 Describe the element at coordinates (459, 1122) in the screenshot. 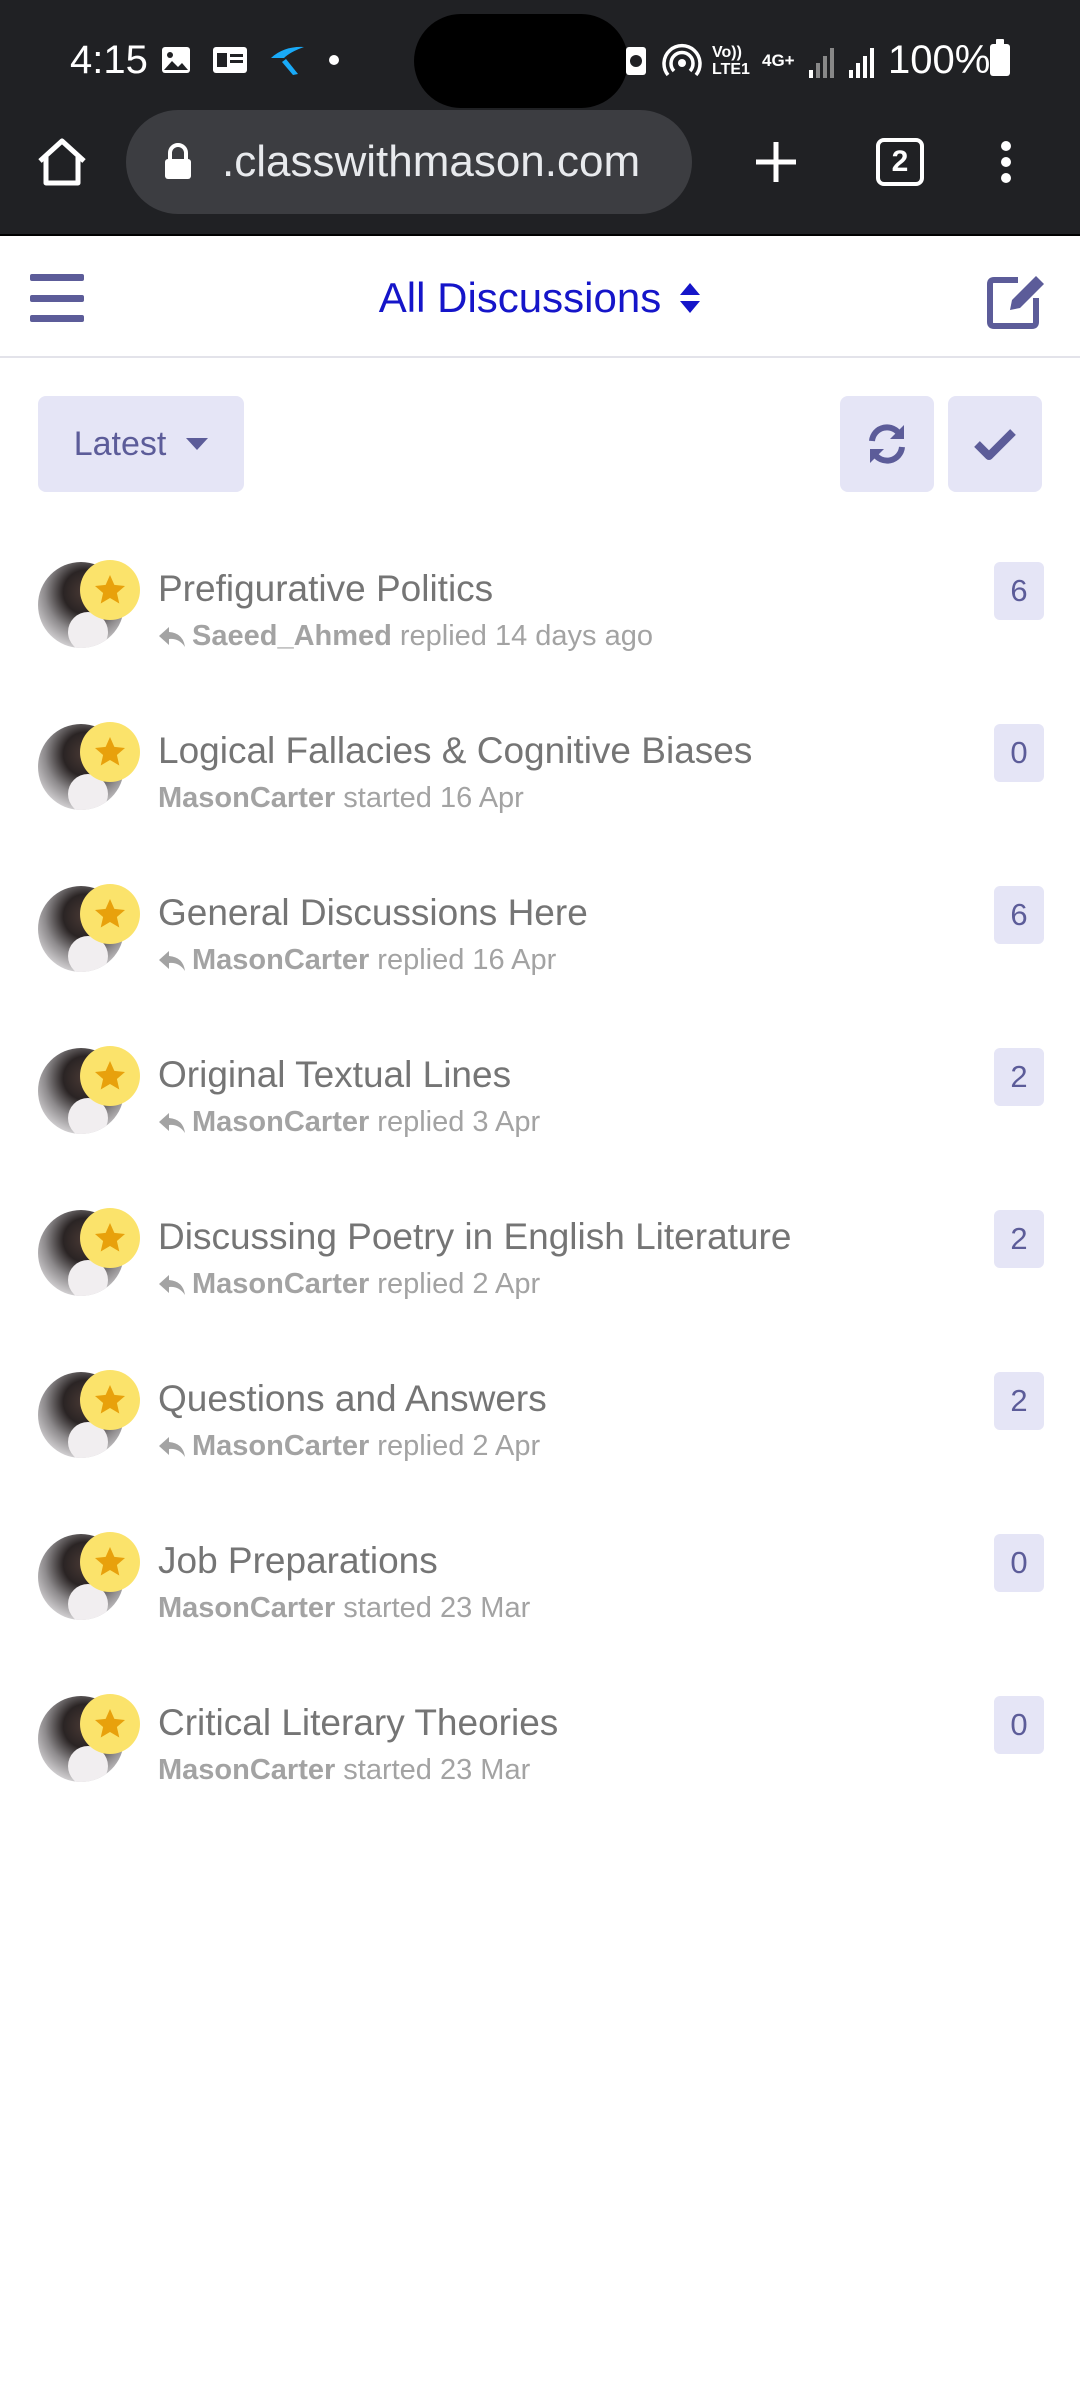

I see `discussion-activity: replied 3 Apr` at that location.